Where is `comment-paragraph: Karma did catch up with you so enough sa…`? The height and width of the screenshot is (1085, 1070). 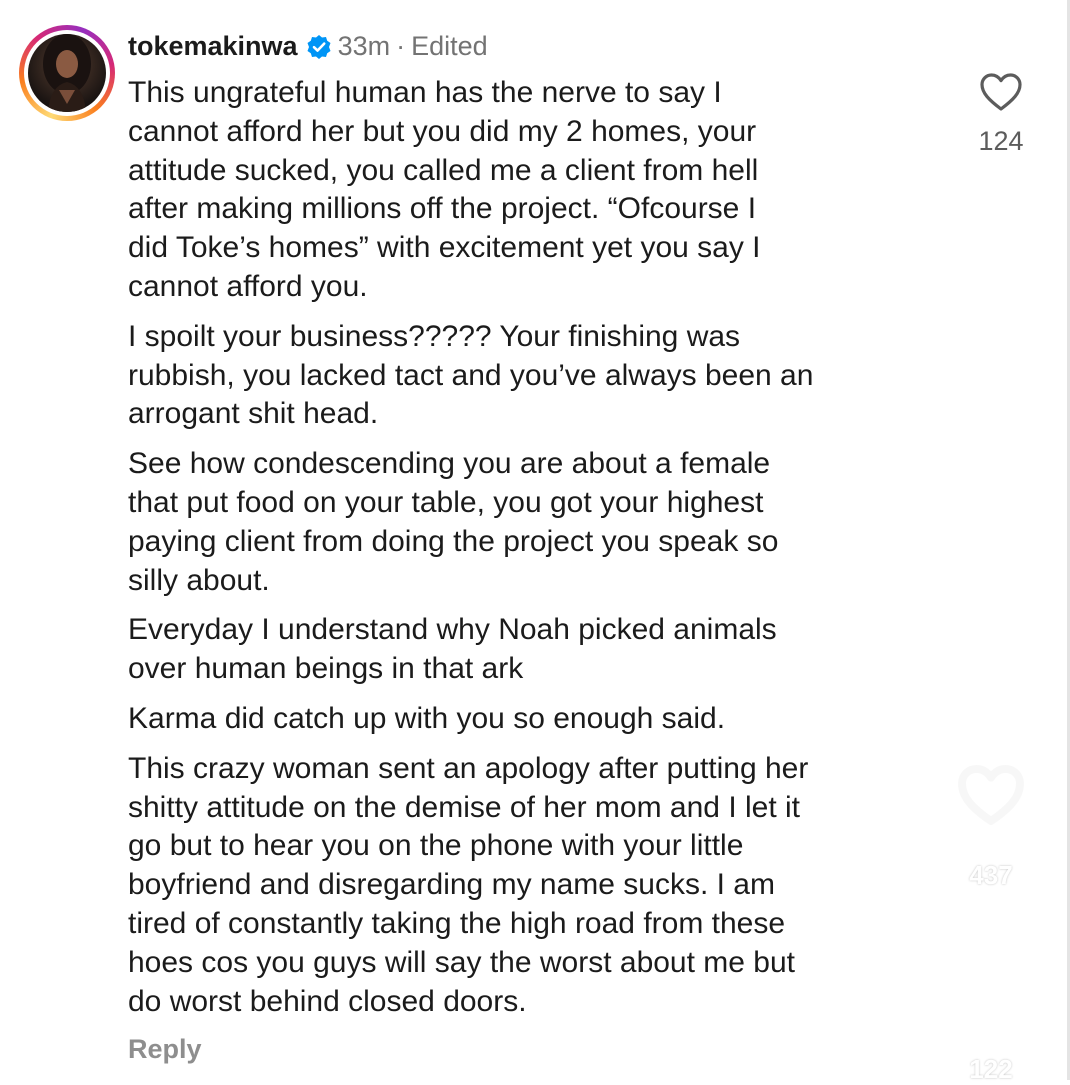 comment-paragraph: Karma did catch up with you so enough sa… is located at coordinates (427, 718).